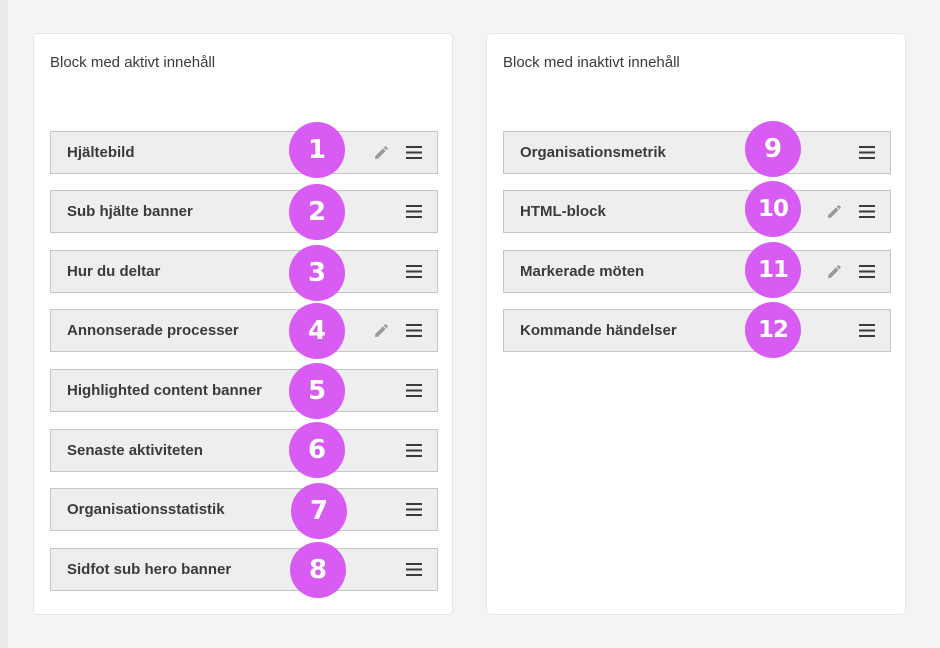 This screenshot has height=648, width=940. I want to click on active-panel-title: Block med aktivt innehåll, so click(133, 62).